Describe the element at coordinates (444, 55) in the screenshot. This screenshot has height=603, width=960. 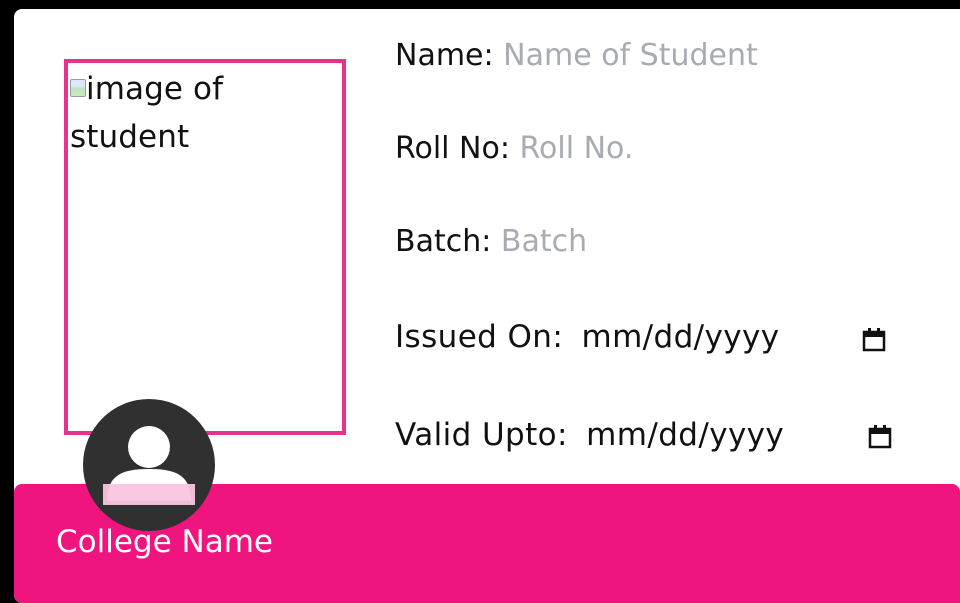
I see `name-label: Name:` at that location.